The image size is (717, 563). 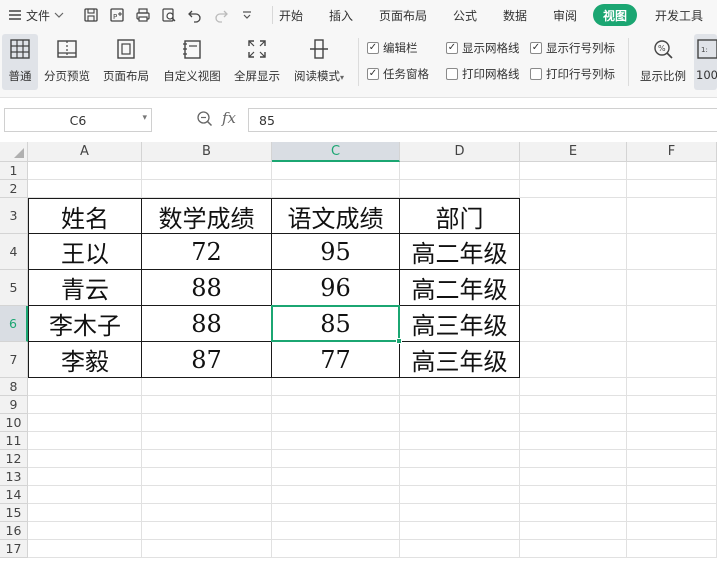 What do you see at coordinates (573, 324) in the screenshot?
I see `cell-e6` at bounding box center [573, 324].